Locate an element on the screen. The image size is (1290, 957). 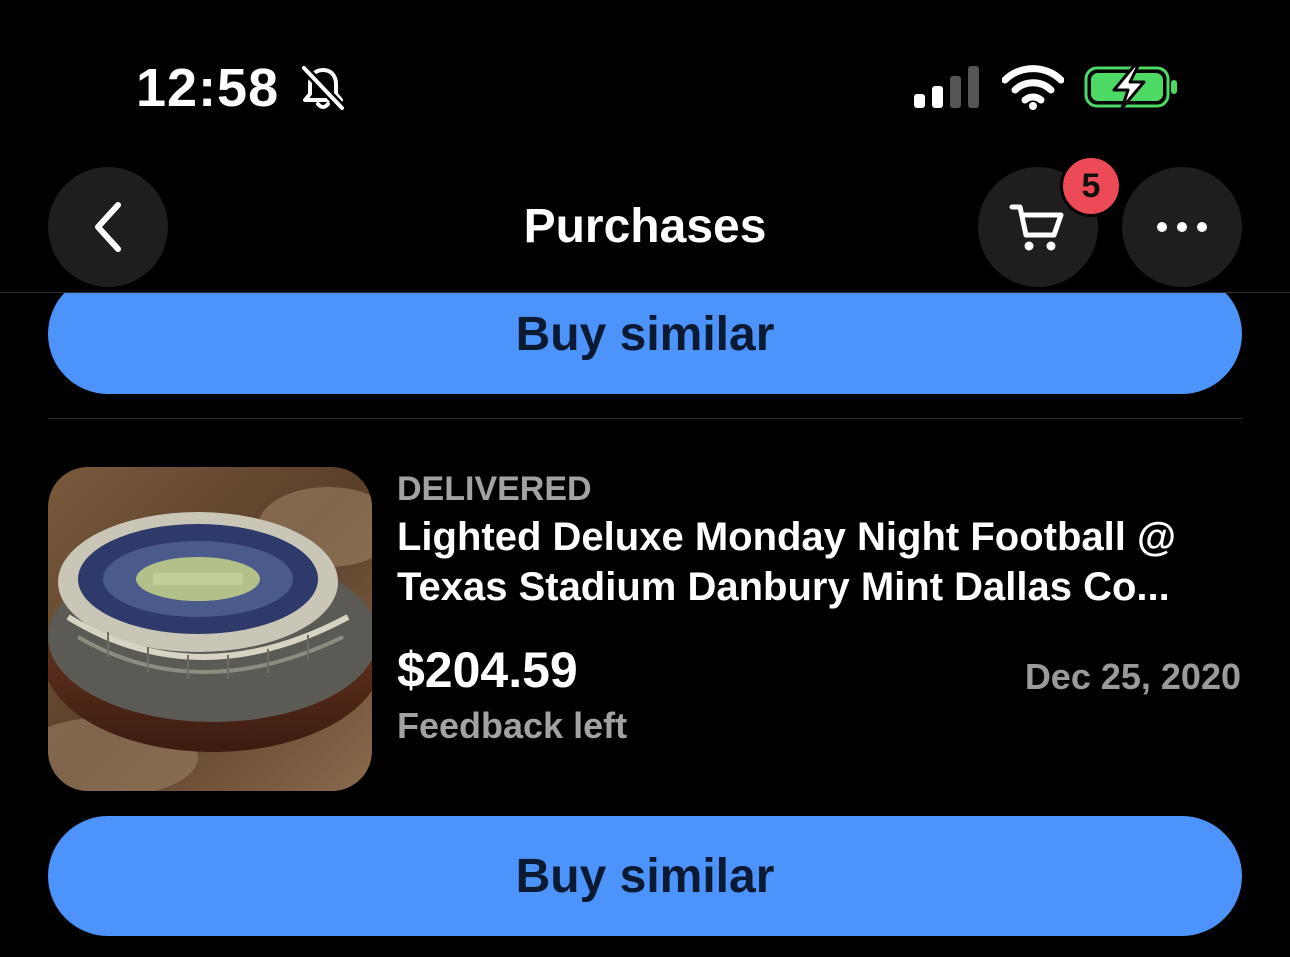
bell-muted-icon is located at coordinates (323, 88).